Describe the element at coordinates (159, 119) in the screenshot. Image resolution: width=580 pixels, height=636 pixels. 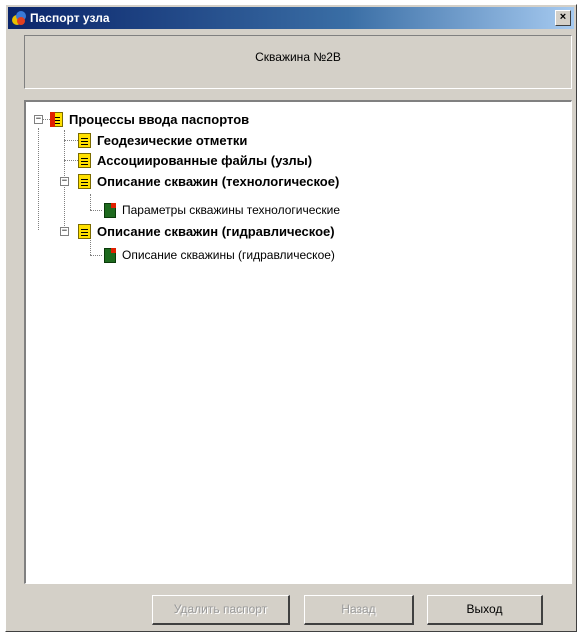
I see `tree-node-label: Процессы ввода паспортов` at that location.